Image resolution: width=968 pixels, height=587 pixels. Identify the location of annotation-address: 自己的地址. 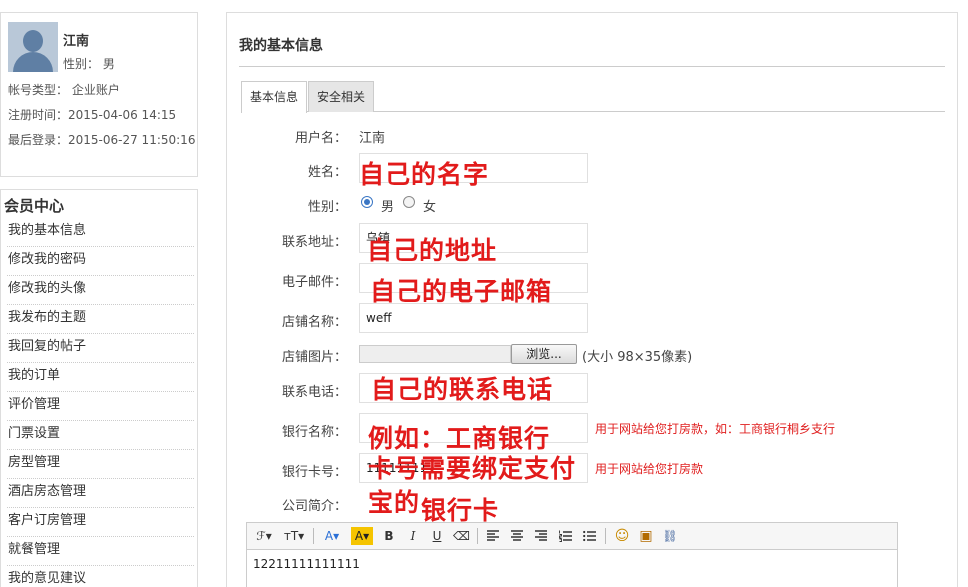
(432, 250).